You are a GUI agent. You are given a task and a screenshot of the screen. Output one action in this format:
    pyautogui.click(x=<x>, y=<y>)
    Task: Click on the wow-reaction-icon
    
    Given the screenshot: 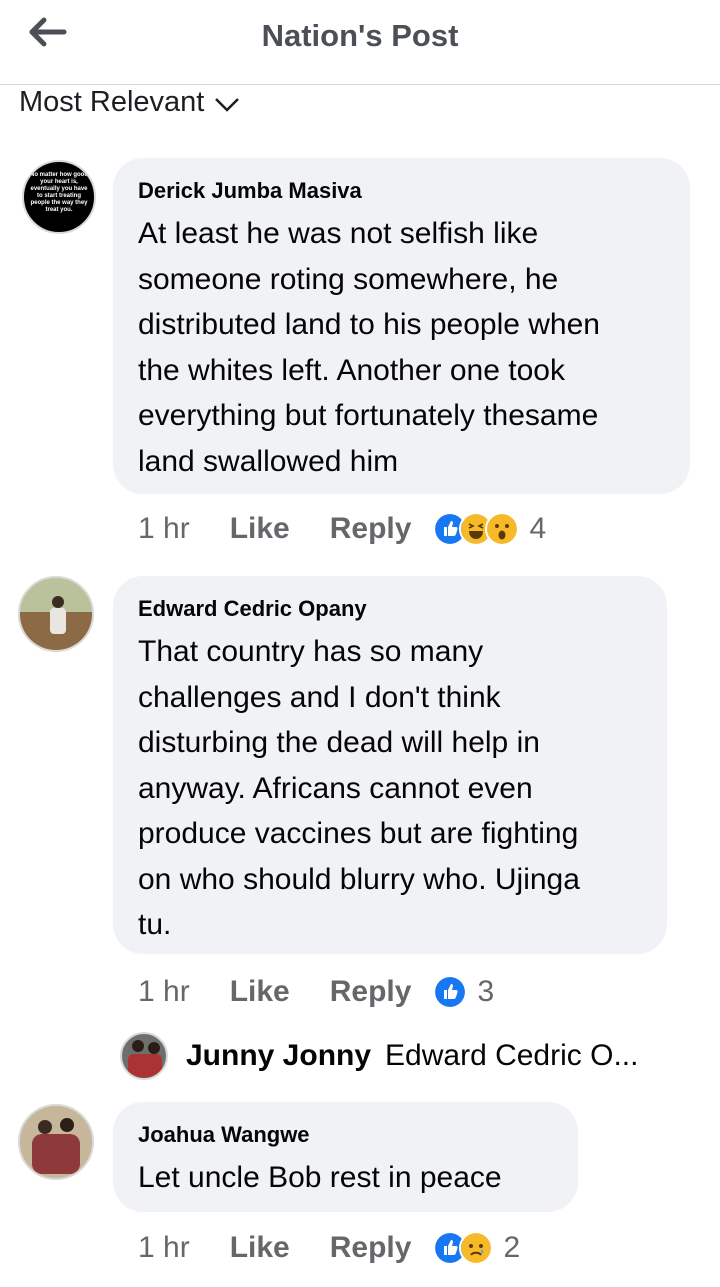 What is the action you would take?
    pyautogui.click(x=502, y=529)
    